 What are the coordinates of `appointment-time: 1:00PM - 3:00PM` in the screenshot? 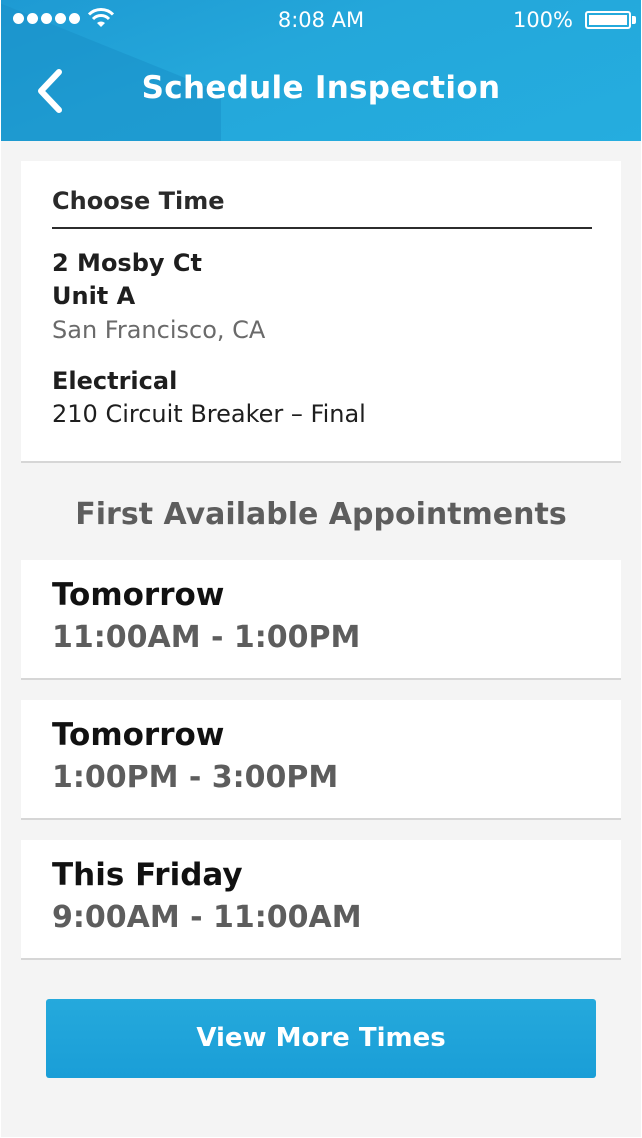 It's located at (195, 777).